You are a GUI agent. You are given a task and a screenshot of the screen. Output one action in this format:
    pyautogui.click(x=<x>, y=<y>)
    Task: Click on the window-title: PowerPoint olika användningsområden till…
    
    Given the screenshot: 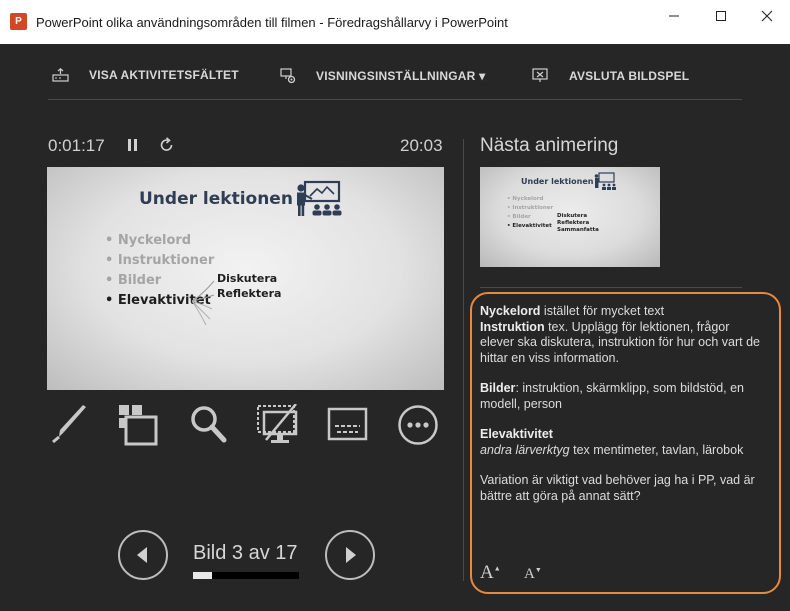 What is the action you would take?
    pyautogui.click(x=272, y=22)
    